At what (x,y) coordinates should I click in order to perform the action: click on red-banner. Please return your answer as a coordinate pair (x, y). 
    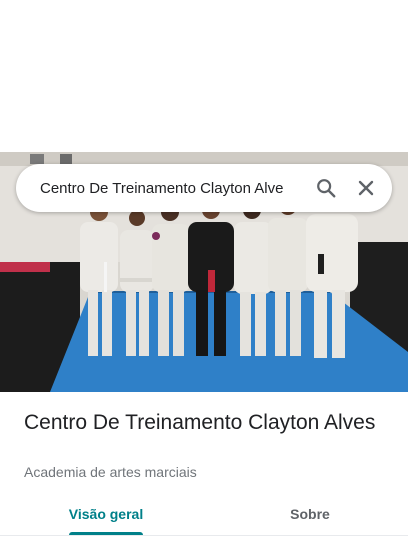
    Looking at the image, I should click on (25, 267).